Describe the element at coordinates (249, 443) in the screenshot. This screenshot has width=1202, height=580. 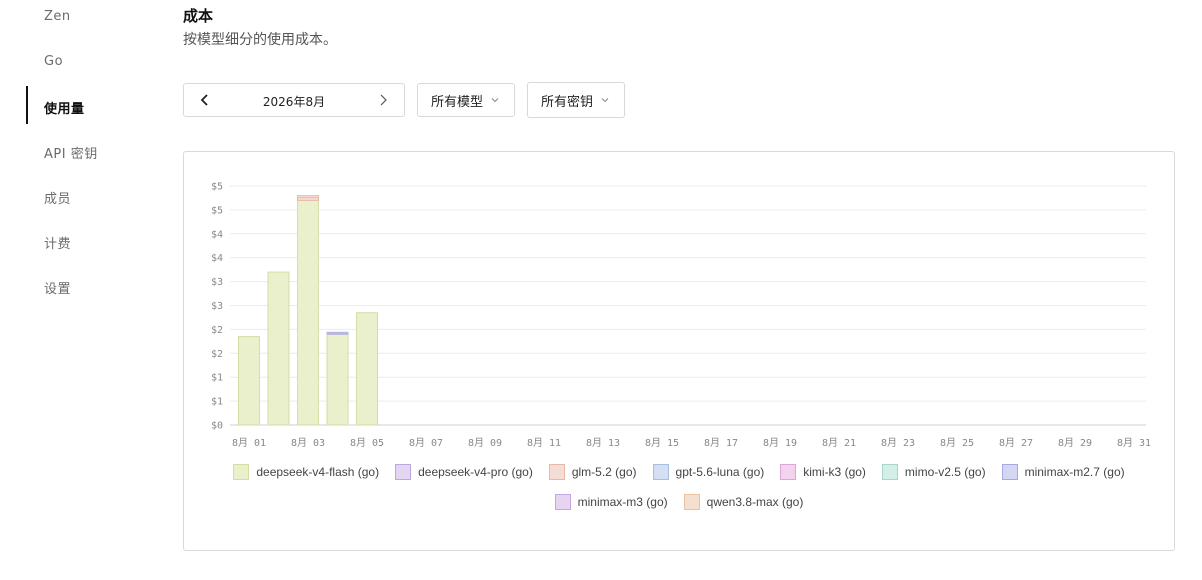
I see `x-tick-label: 8月 01` at that location.